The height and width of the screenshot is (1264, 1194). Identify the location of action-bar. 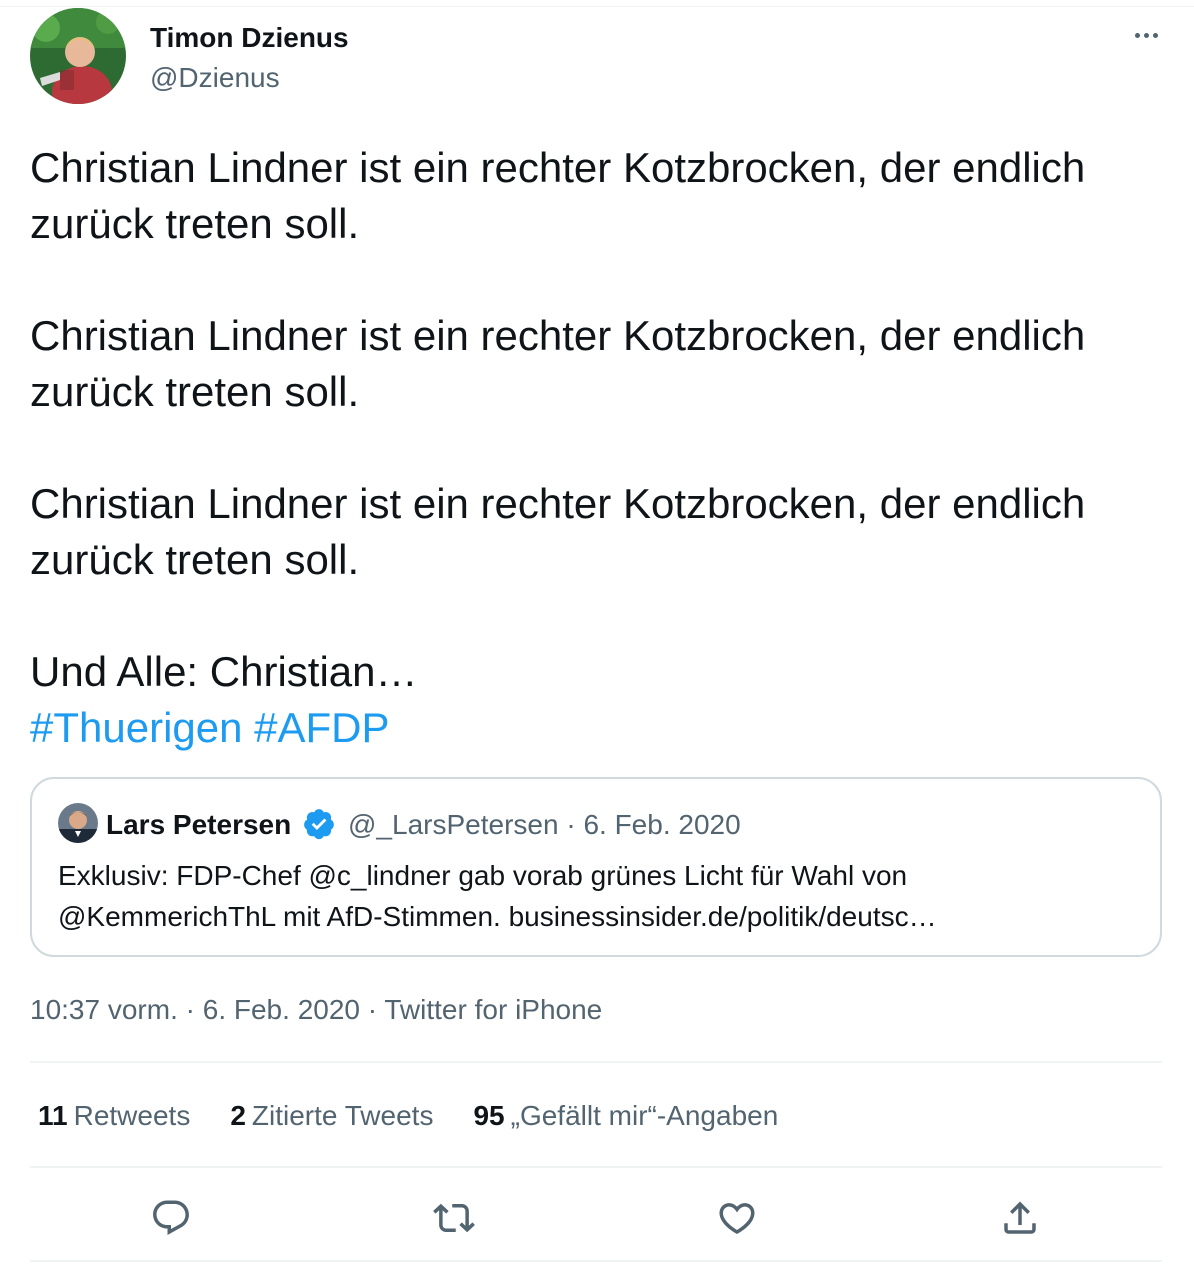
(596, 1215).